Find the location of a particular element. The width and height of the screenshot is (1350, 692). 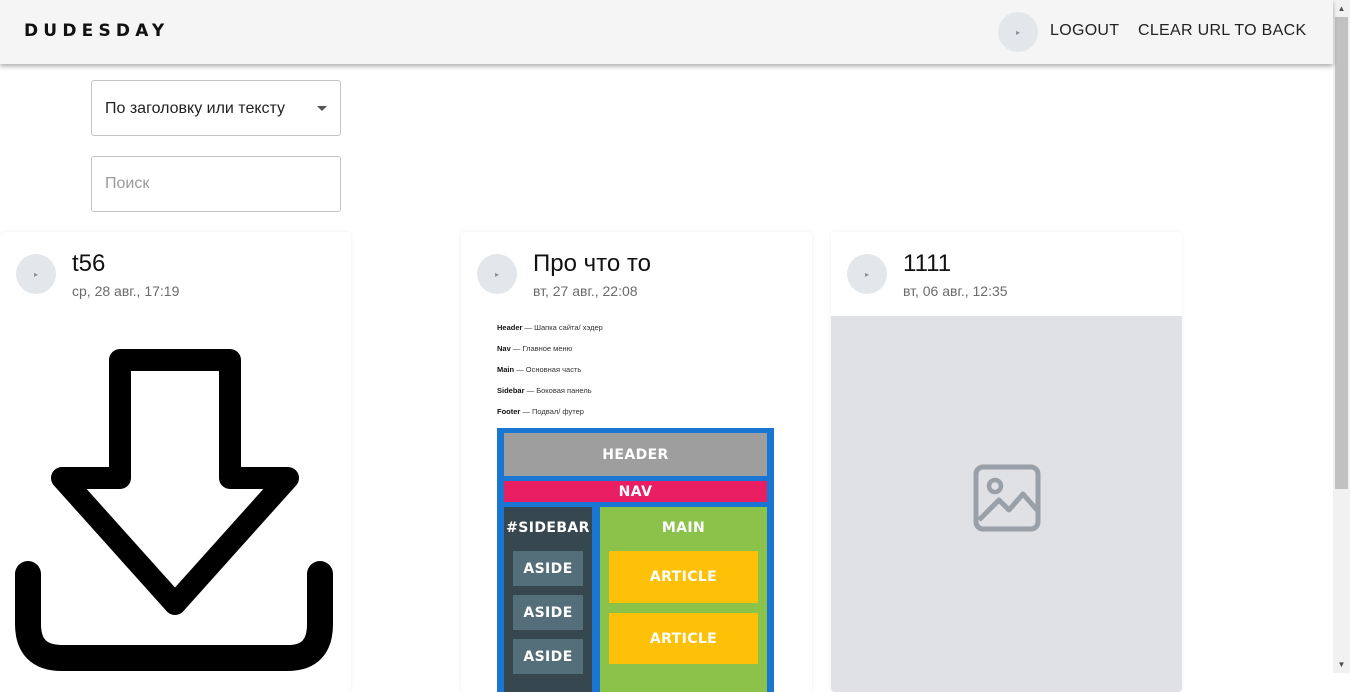

legend-item: Nav — Главное меню is located at coordinates (535, 348).